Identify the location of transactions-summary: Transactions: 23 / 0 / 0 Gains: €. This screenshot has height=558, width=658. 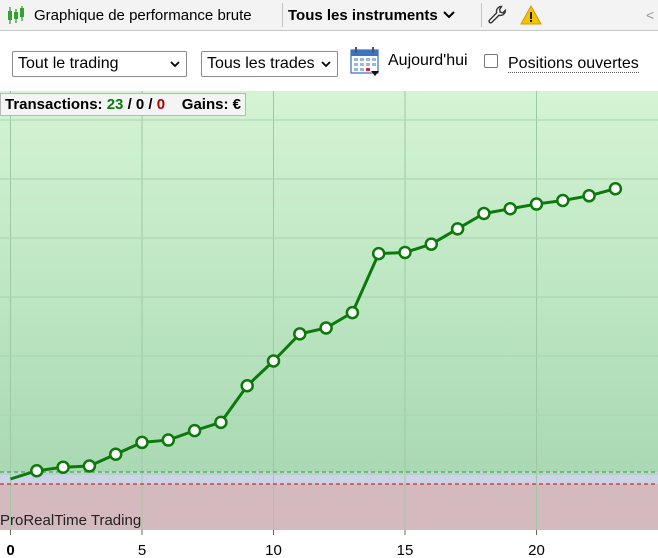
(123, 104).